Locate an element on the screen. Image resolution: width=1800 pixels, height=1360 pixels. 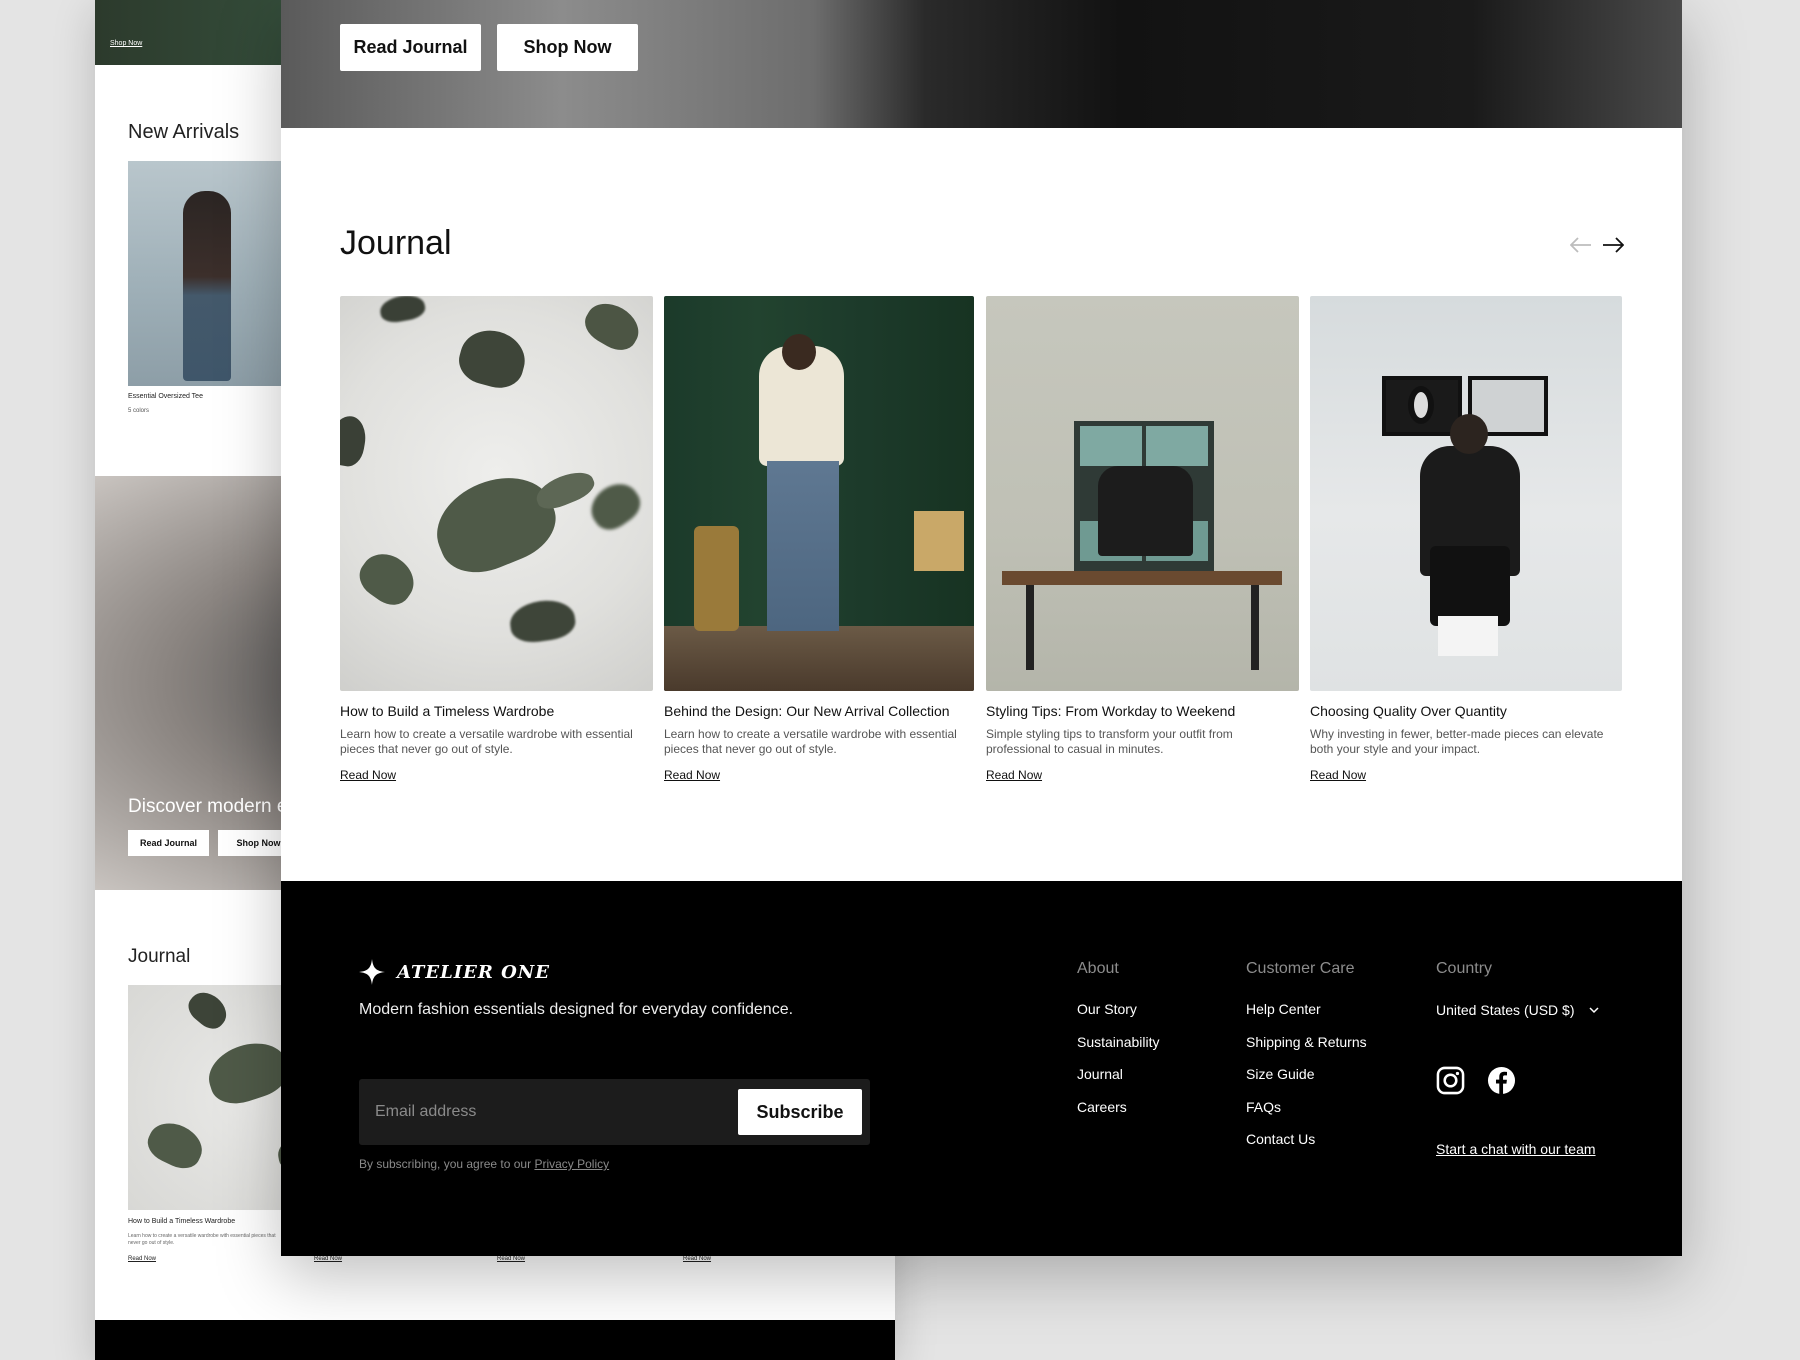
bench is located at coordinates (1142, 578).